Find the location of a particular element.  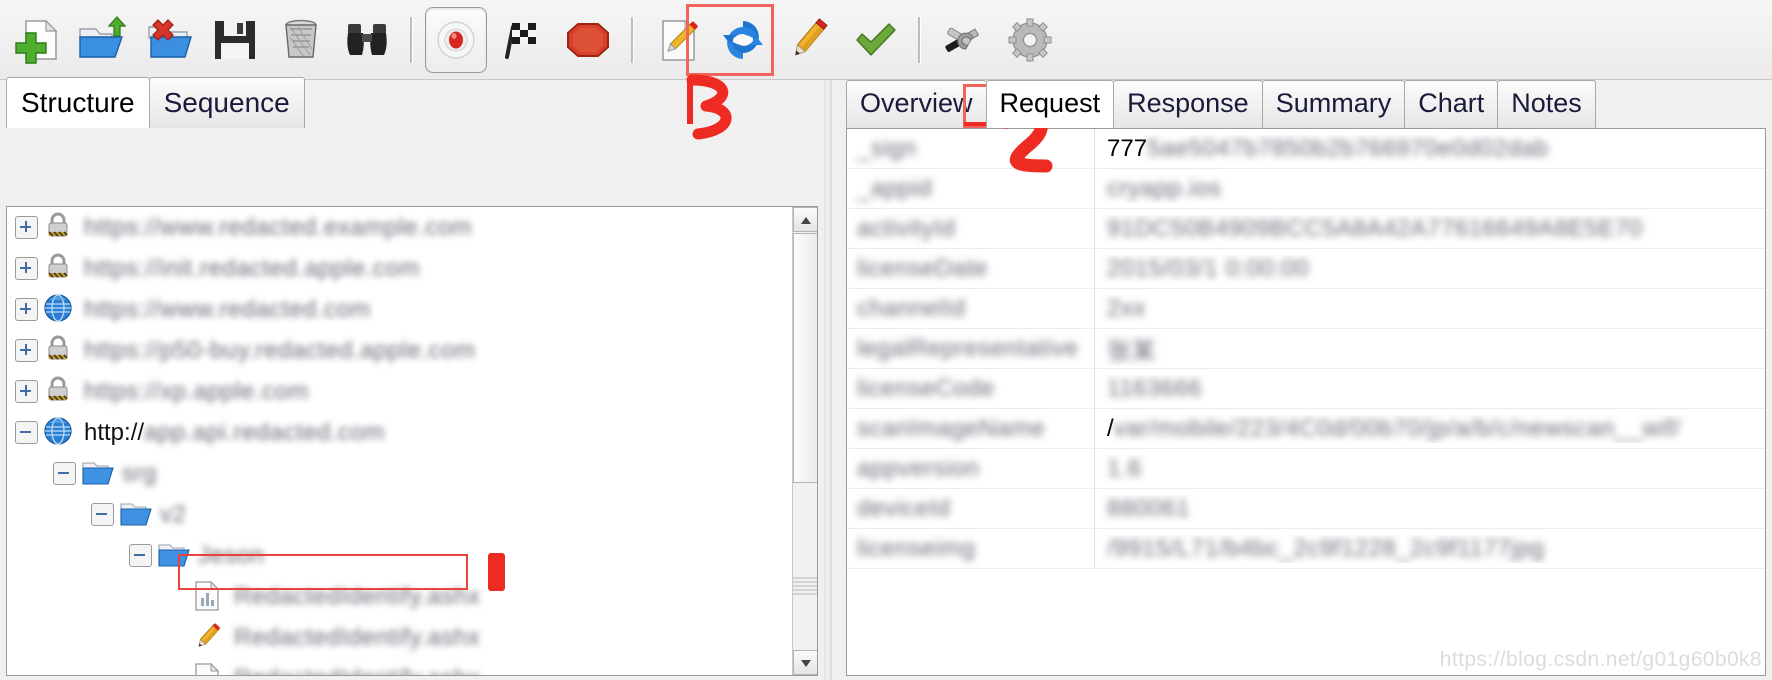

tab-response: Response is located at coordinates (1188, 104).